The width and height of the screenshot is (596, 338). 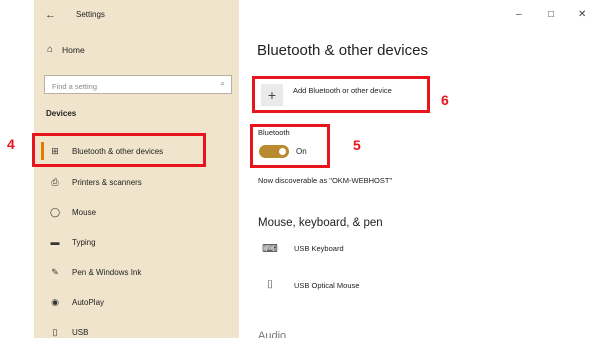 I want to click on section-heading-mouse-keyboard-pen: Mouse, keyboard, & pen, so click(x=320, y=223).